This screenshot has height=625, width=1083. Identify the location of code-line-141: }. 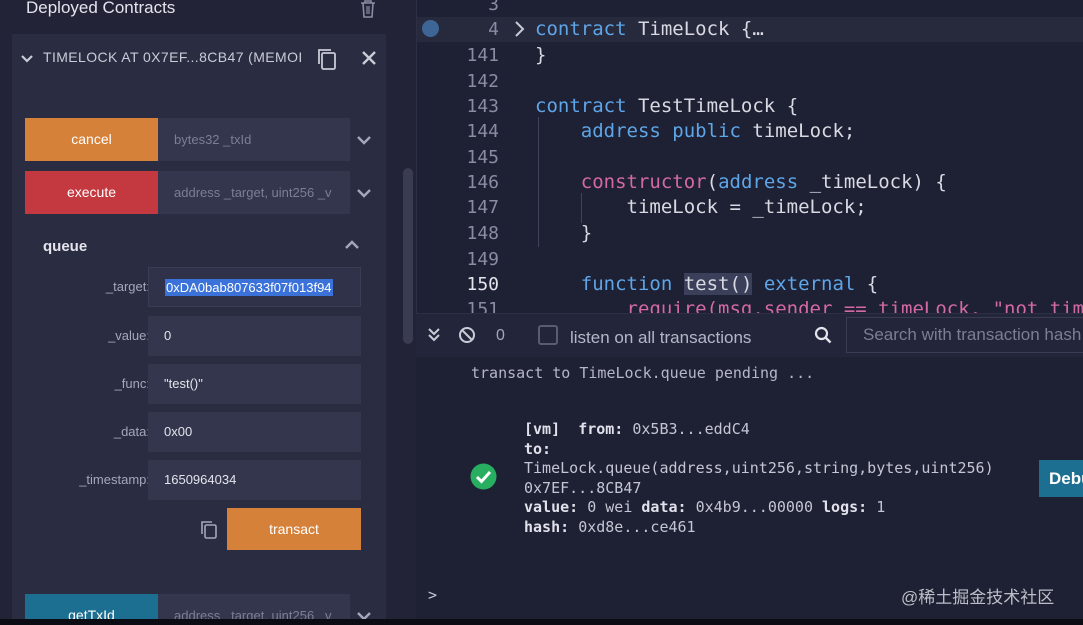
(540, 55).